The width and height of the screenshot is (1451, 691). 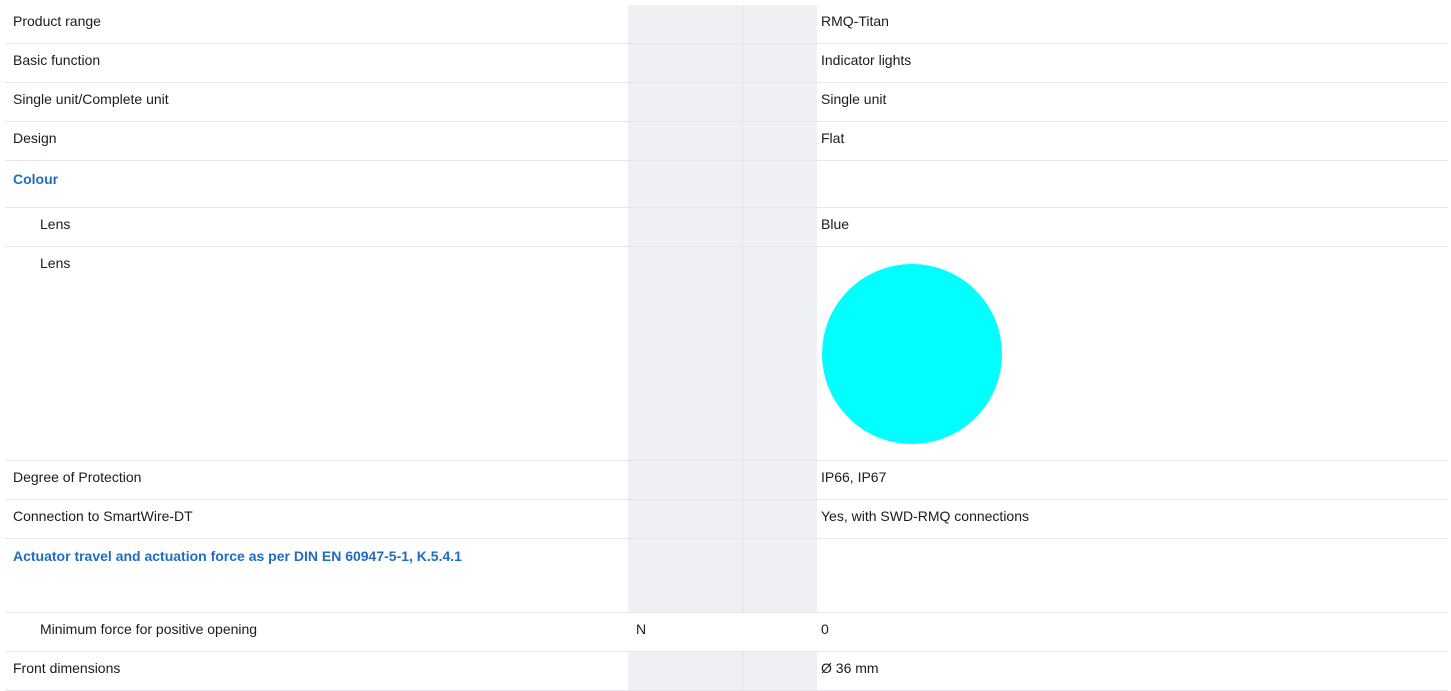 What do you see at coordinates (1132, 102) in the screenshot?
I see `row-value-single-unit: Single unit` at bounding box center [1132, 102].